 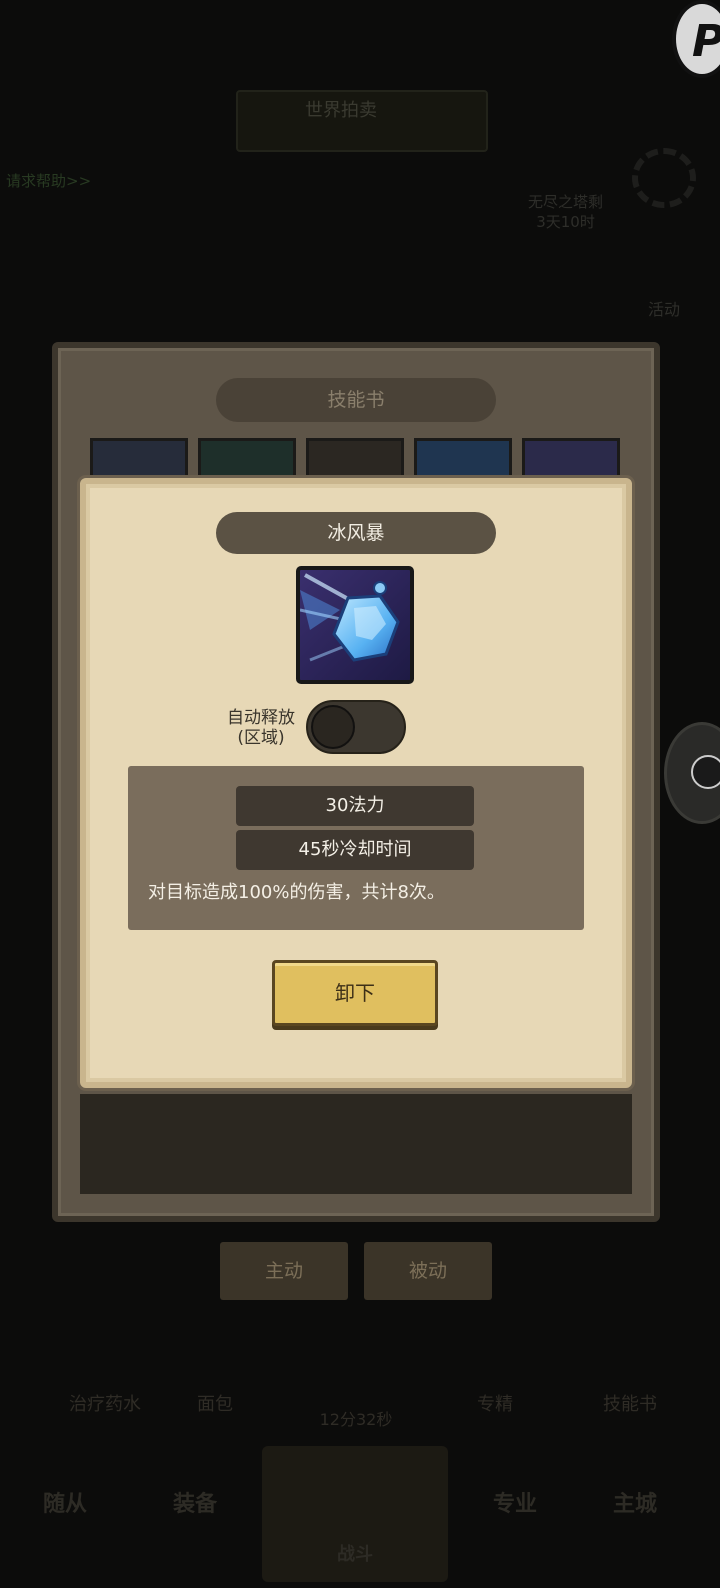 What do you see at coordinates (565, 222) in the screenshot?
I see `tower-timer-line2: 3天10时` at bounding box center [565, 222].